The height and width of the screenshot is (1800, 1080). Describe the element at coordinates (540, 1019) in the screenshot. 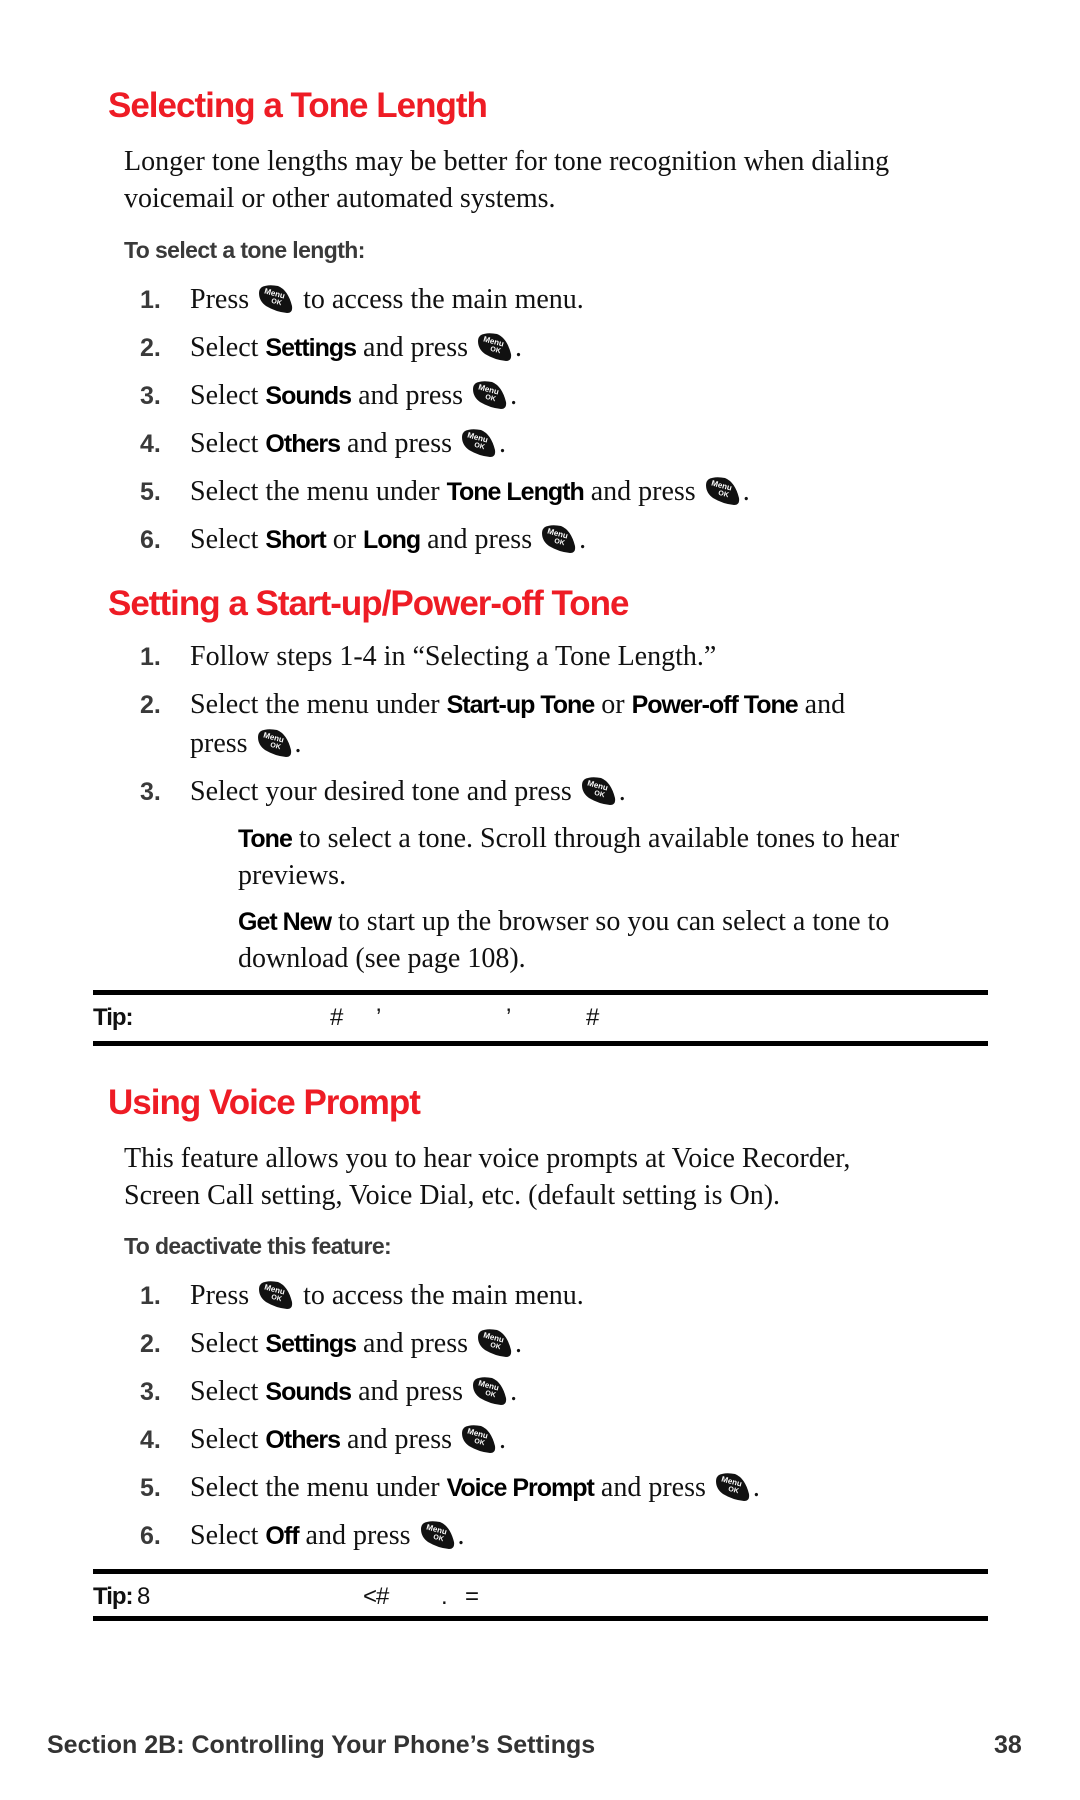

I see `tip-box: Tip: # ’ ’ #` at that location.